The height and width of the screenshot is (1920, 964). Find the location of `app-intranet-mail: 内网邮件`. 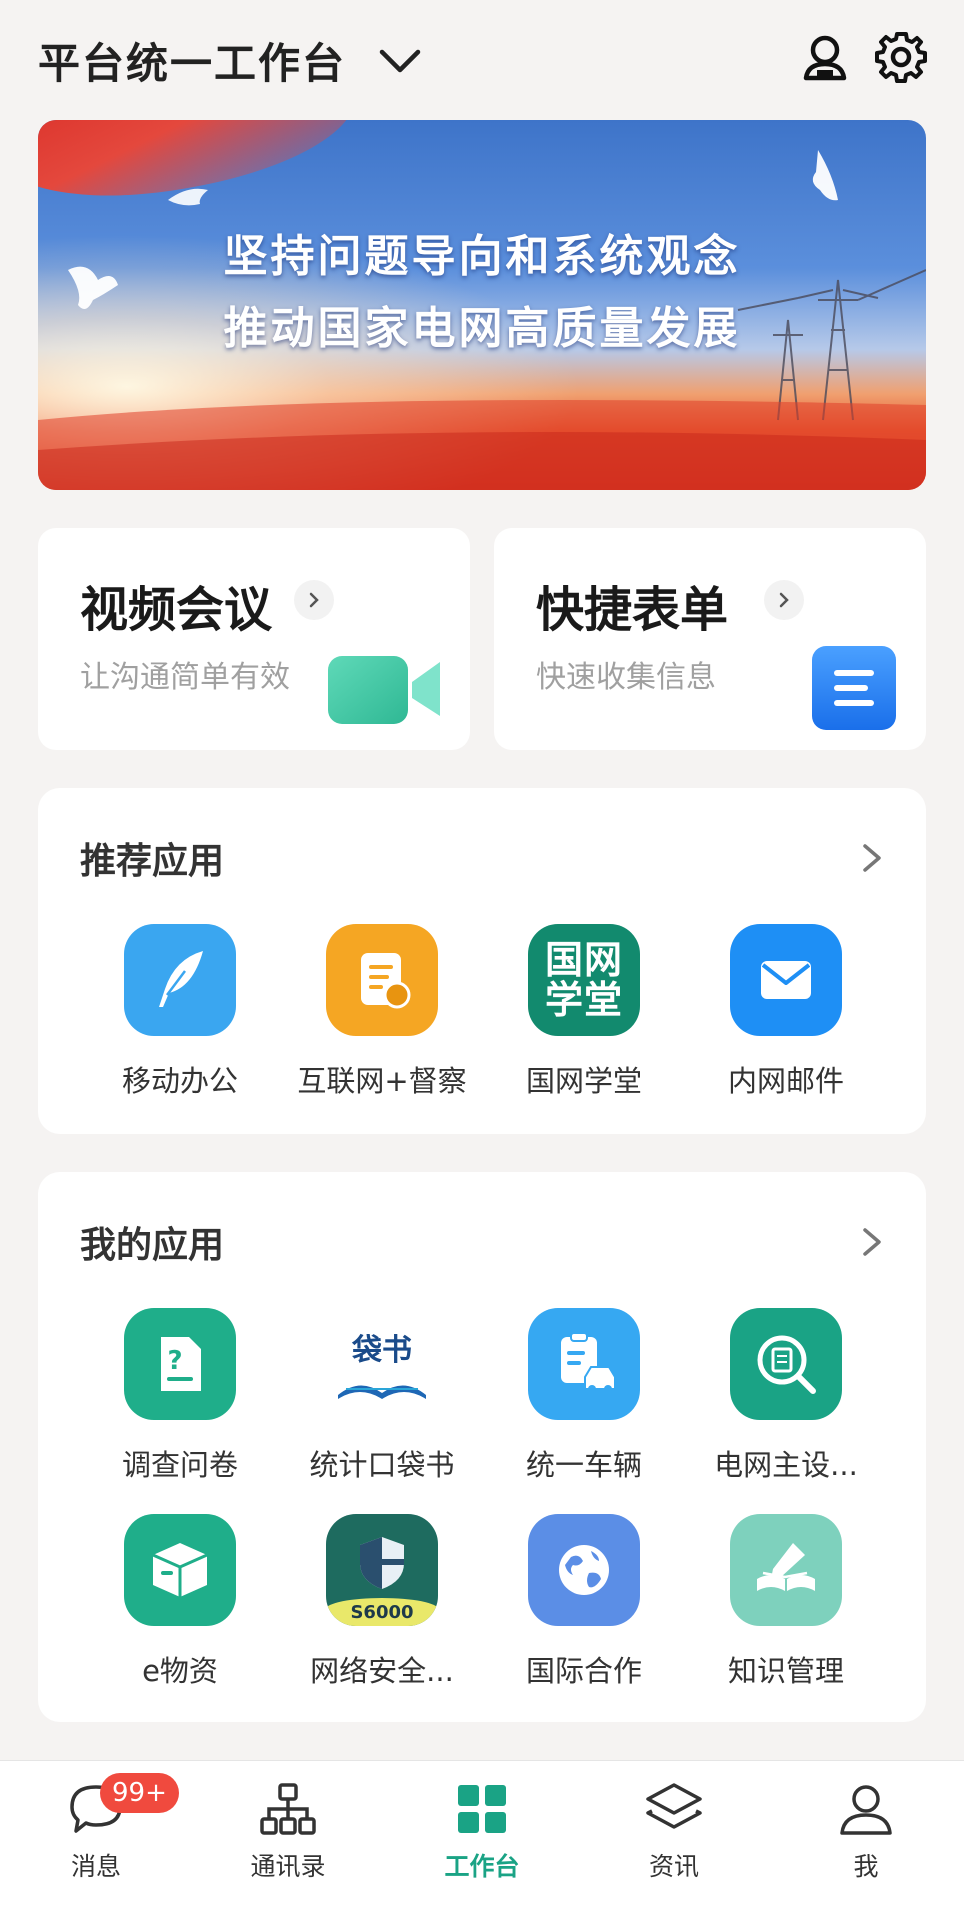

app-intranet-mail: 内网邮件 is located at coordinates (786, 1012).